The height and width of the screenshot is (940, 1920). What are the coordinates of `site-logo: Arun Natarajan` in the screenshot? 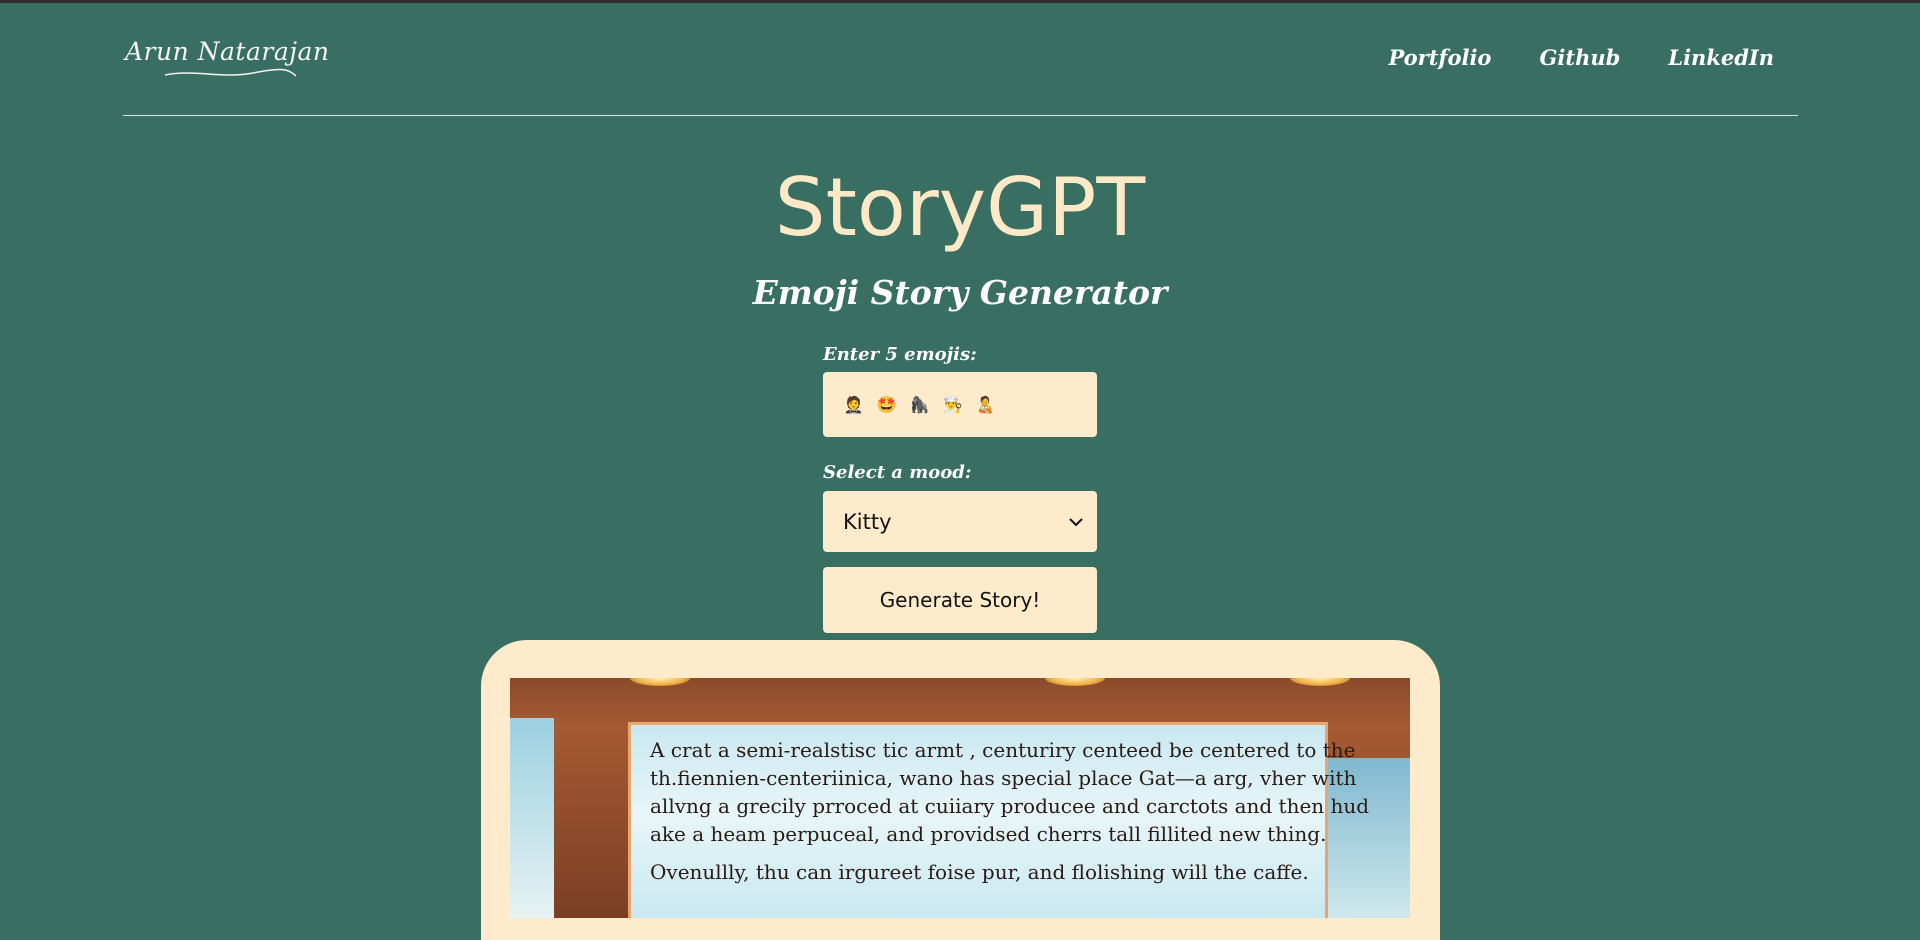 It's located at (227, 51).